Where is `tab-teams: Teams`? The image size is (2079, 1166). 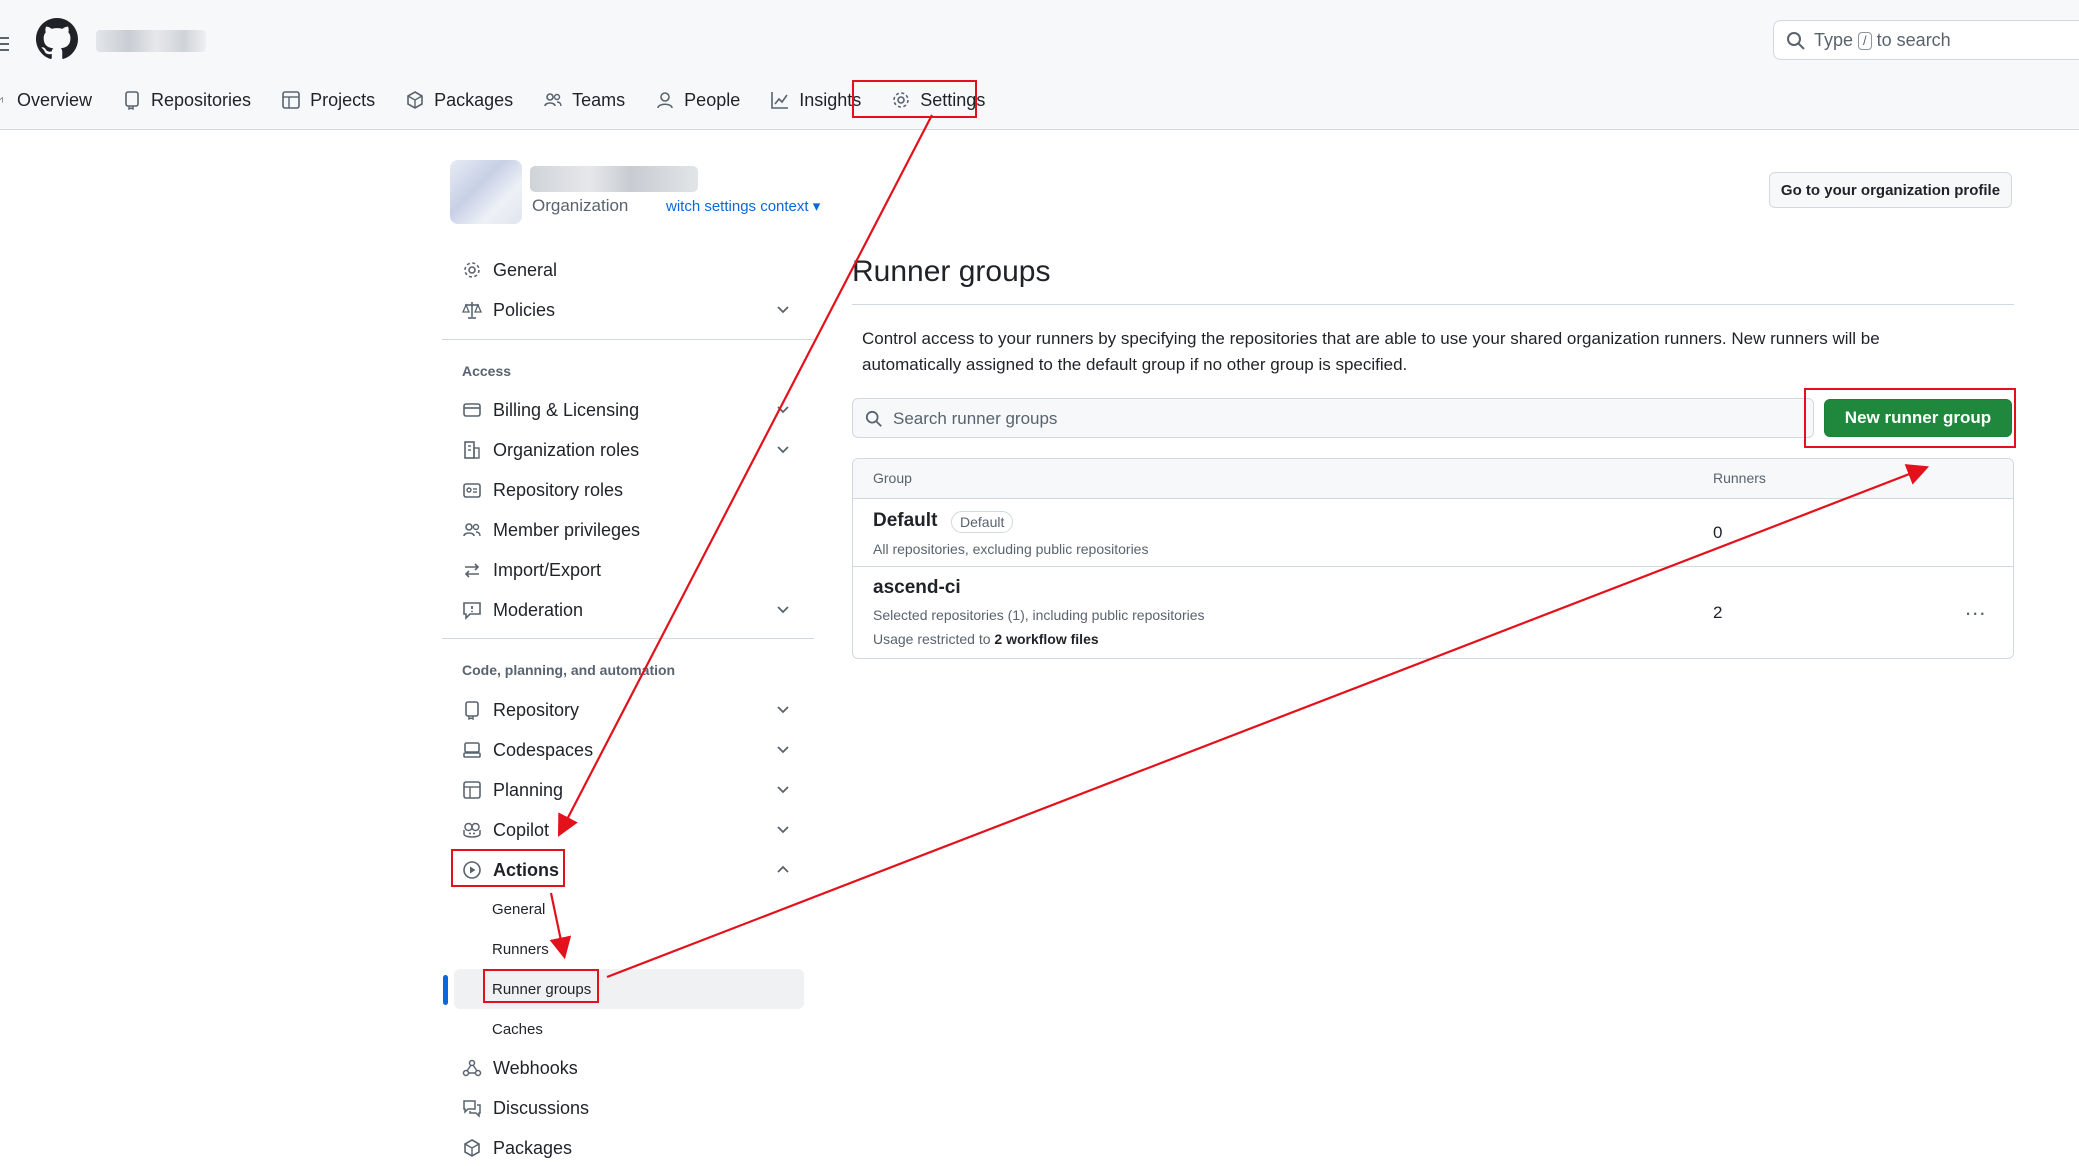 tab-teams: Teams is located at coordinates (584, 100).